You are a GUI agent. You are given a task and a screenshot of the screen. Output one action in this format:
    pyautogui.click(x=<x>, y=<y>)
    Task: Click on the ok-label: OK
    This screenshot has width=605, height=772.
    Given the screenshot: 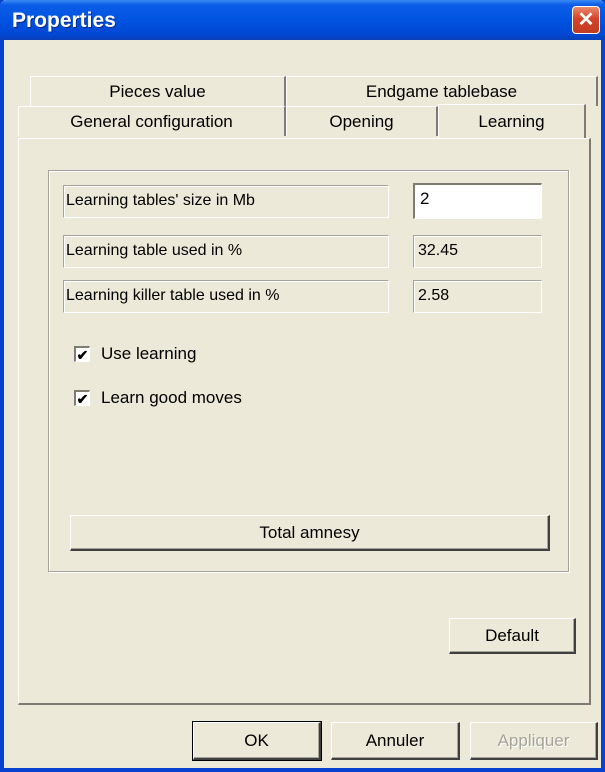 What is the action you would take?
    pyautogui.click(x=256, y=740)
    